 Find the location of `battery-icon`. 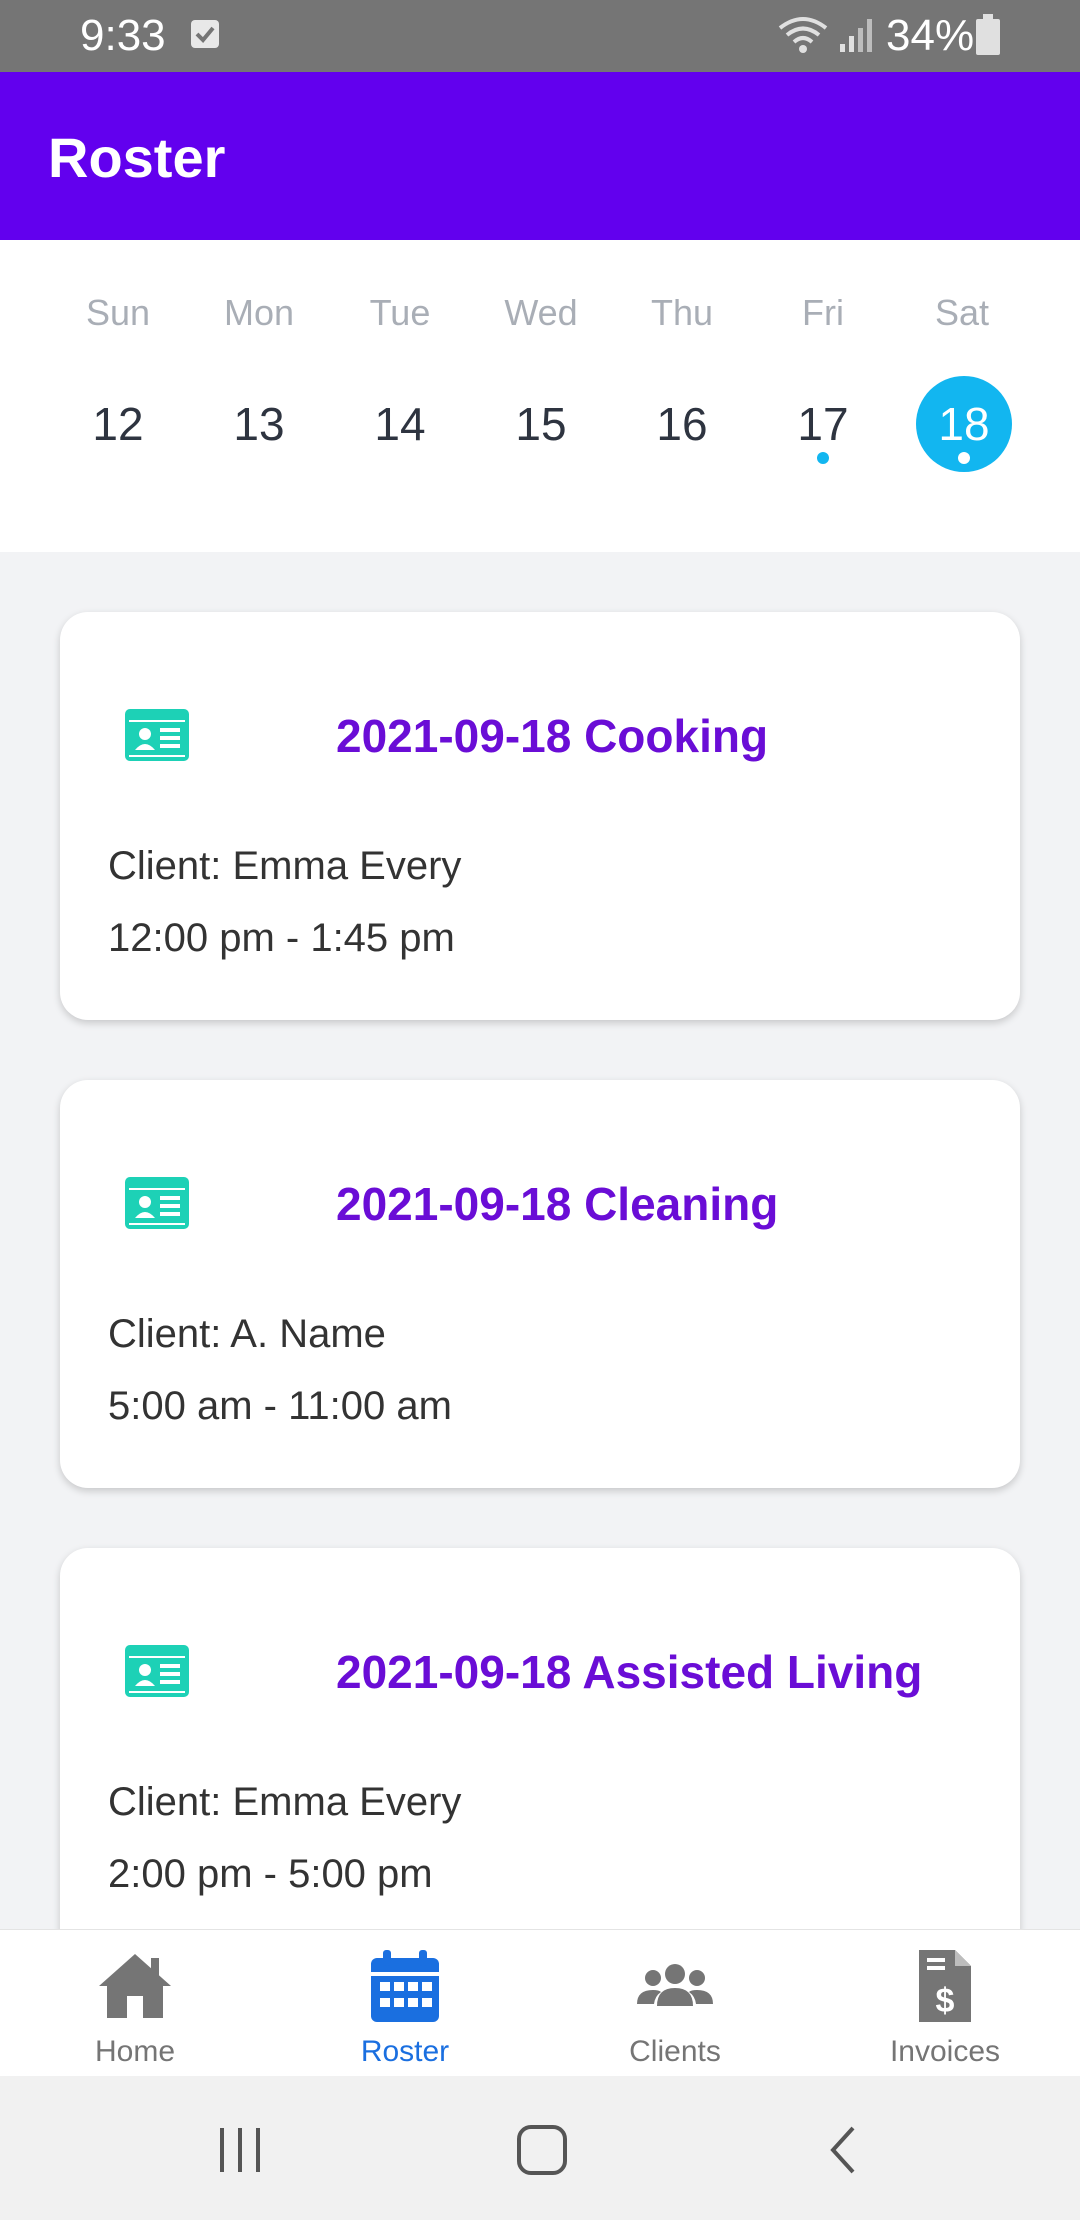

battery-icon is located at coordinates (988, 34).